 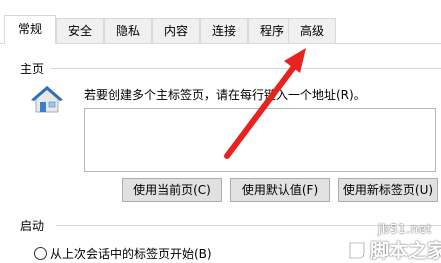 I want to click on tab-advanced: 高级, so click(x=312, y=30).